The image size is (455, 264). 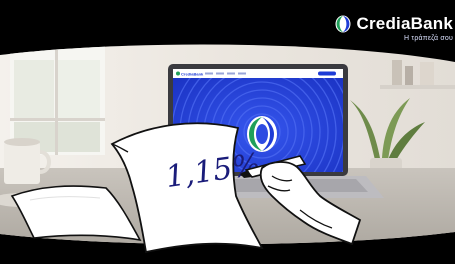 What do you see at coordinates (404, 23) in the screenshot?
I see `brand-name: CrediaBank` at bounding box center [404, 23].